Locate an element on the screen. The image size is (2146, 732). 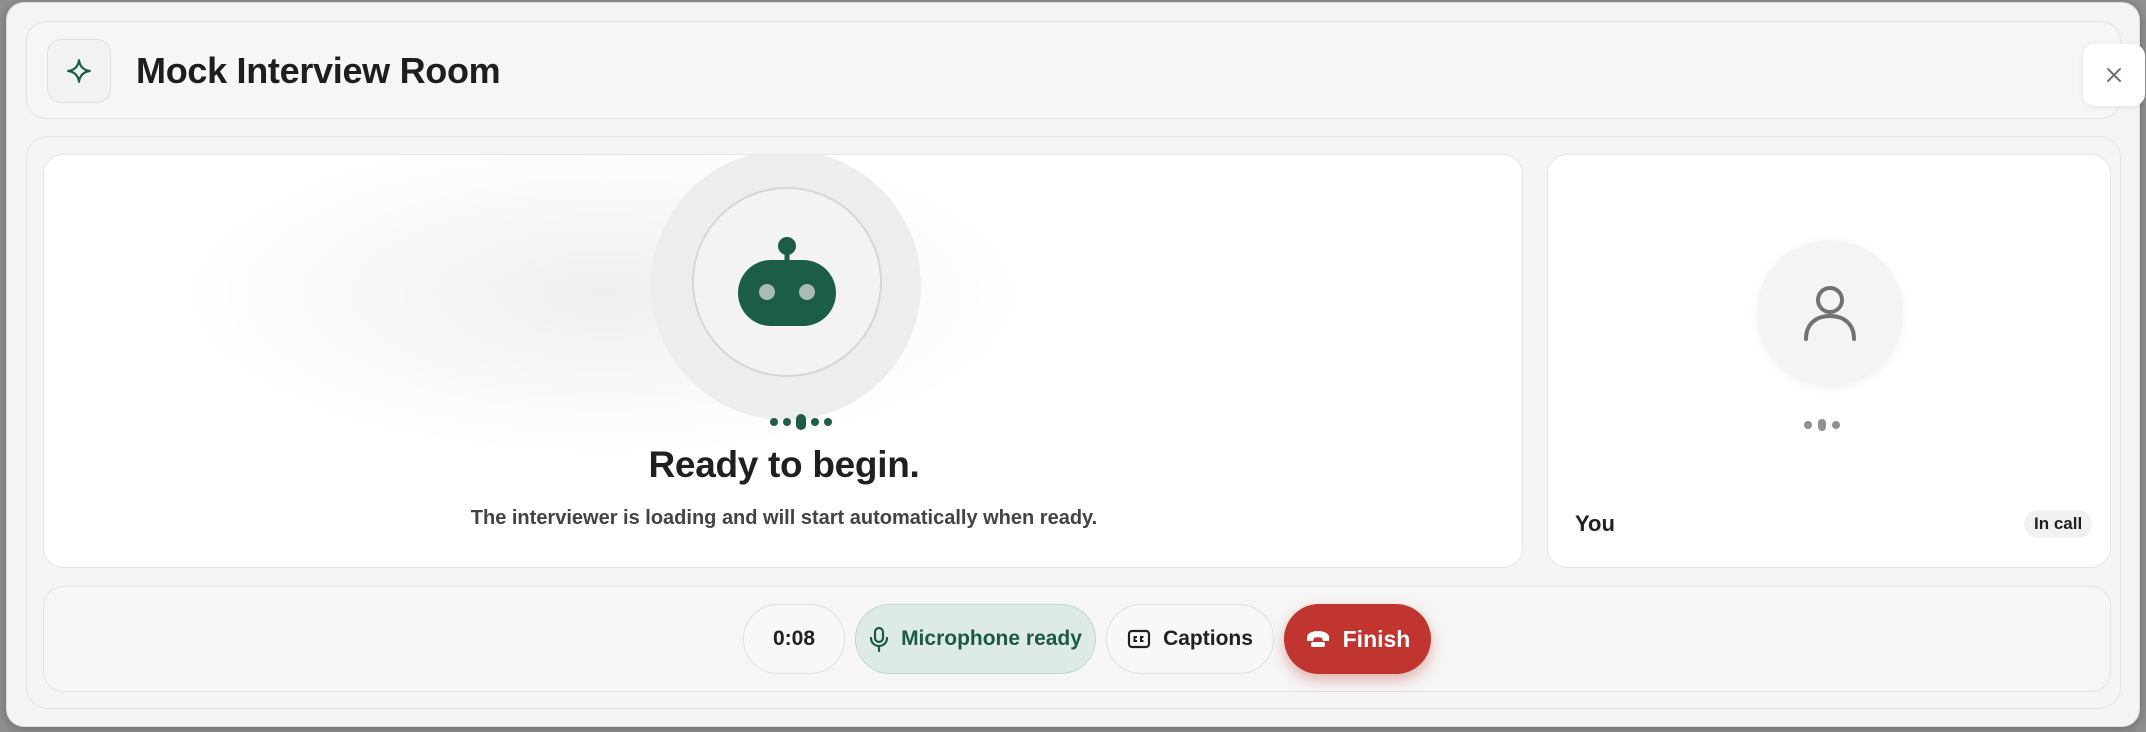
finish-button: Finish is located at coordinates (1357, 639).